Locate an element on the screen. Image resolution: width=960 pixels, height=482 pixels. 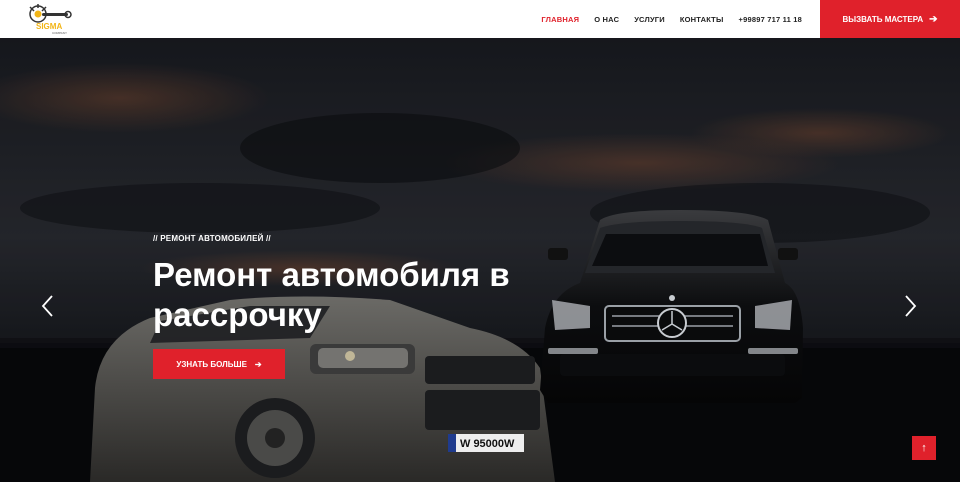
call-master-button: ВЫЗВАТЬ МАСТЕРА ➔ is located at coordinates (890, 19).